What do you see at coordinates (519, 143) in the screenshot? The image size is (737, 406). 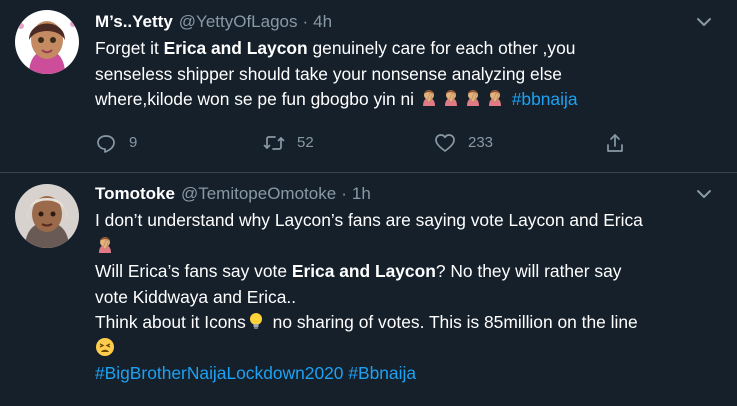 I see `like-button: 233` at bounding box center [519, 143].